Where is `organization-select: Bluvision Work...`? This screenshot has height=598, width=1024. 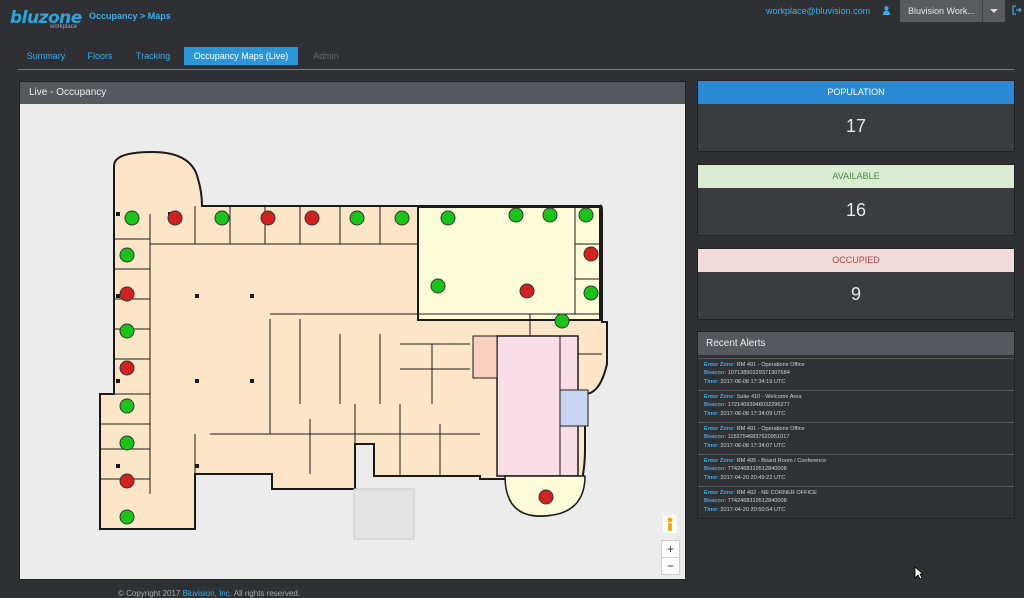
organization-select: Bluvision Work... is located at coordinates (952, 11).